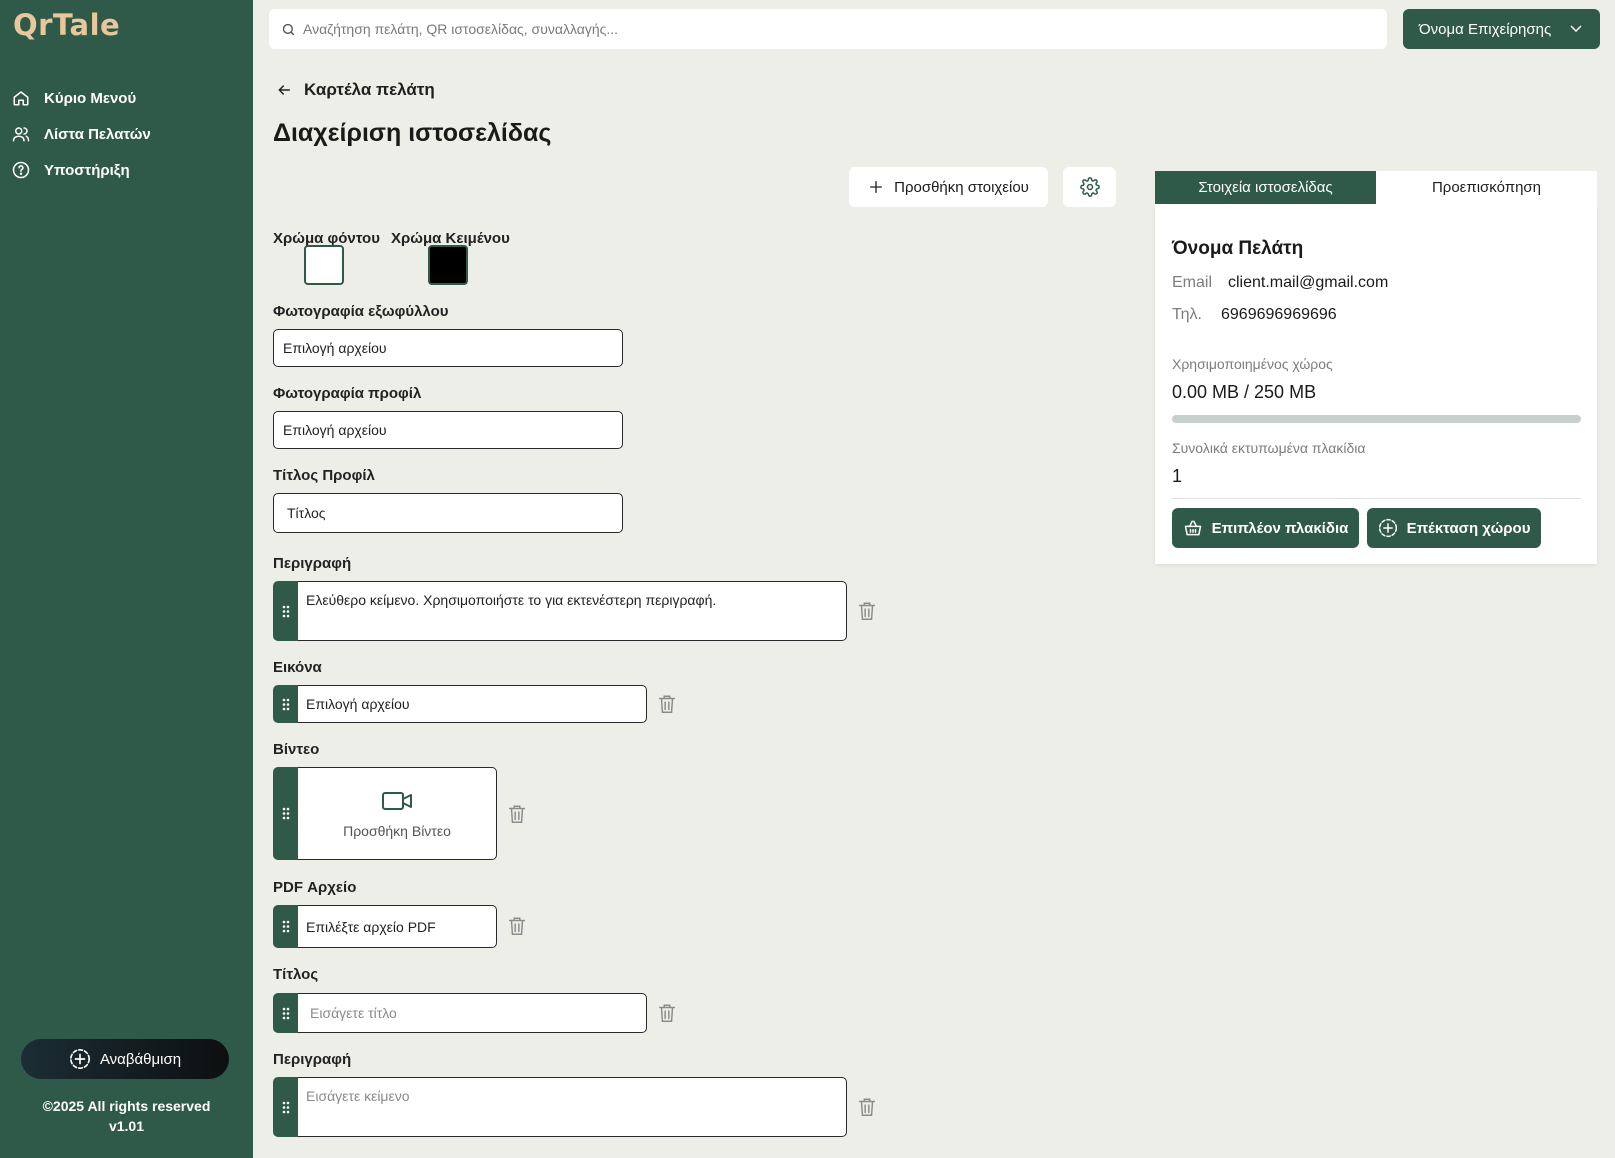  Describe the element at coordinates (353, 1013) in the screenshot. I see `title-placeholder: Εισάγετε τίτλο` at that location.